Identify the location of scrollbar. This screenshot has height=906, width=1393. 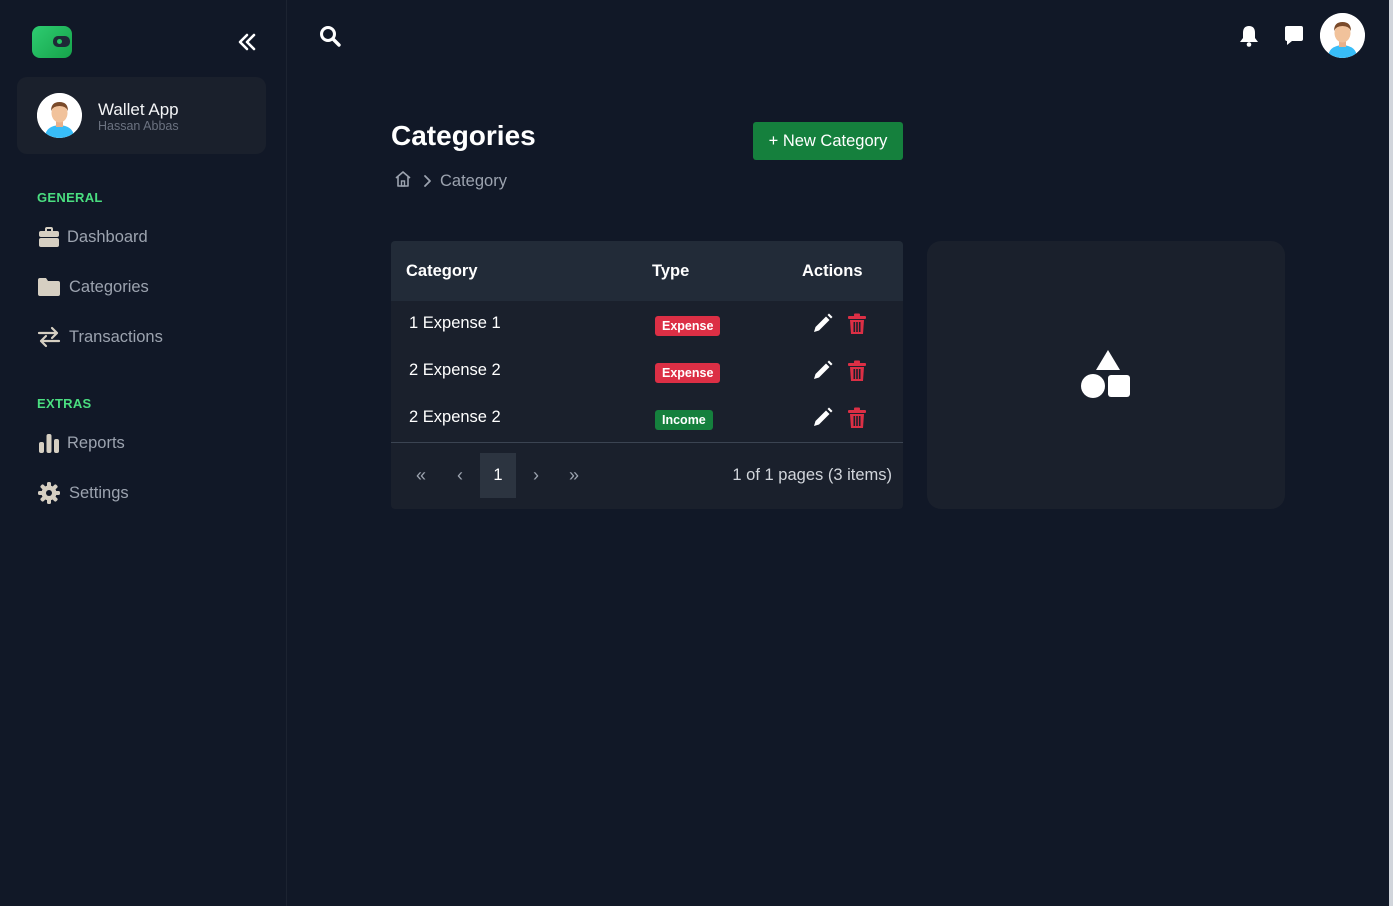
(1391, 453).